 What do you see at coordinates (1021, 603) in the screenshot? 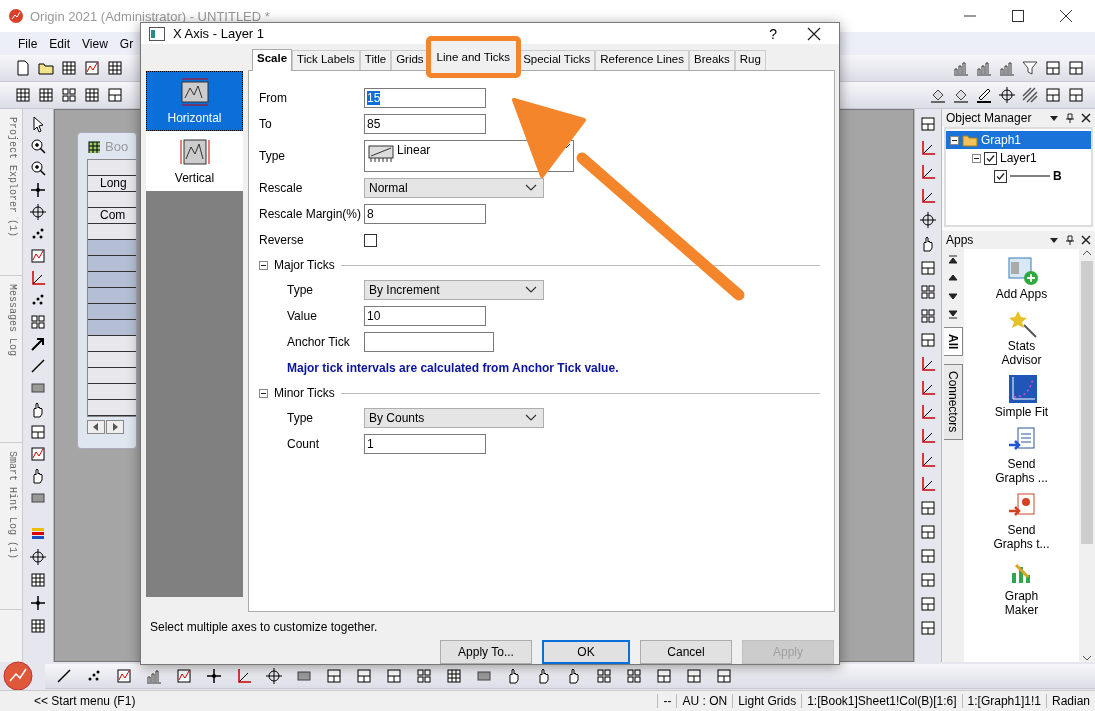
I see `app-label: Graph Maker` at bounding box center [1021, 603].